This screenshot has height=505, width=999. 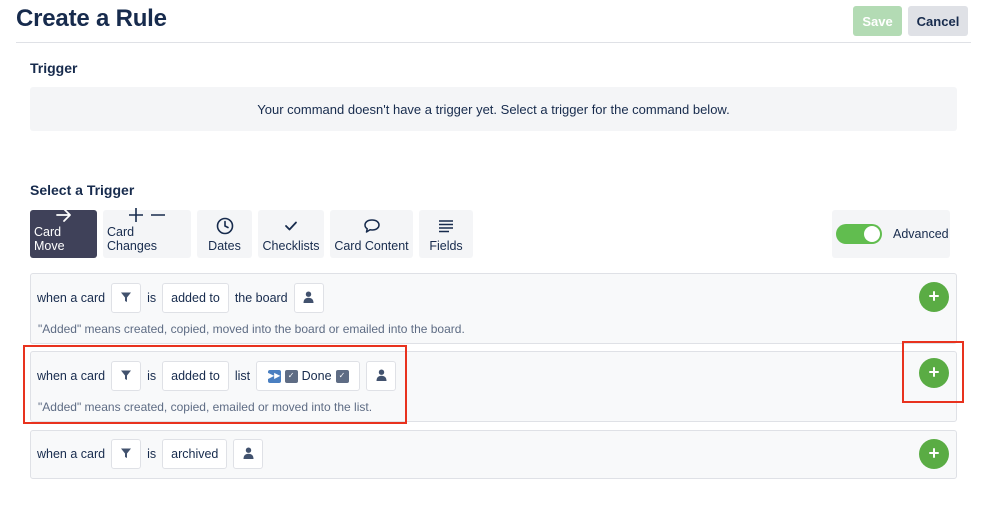 I want to click on tab-dates: Dates, so click(x=224, y=234).